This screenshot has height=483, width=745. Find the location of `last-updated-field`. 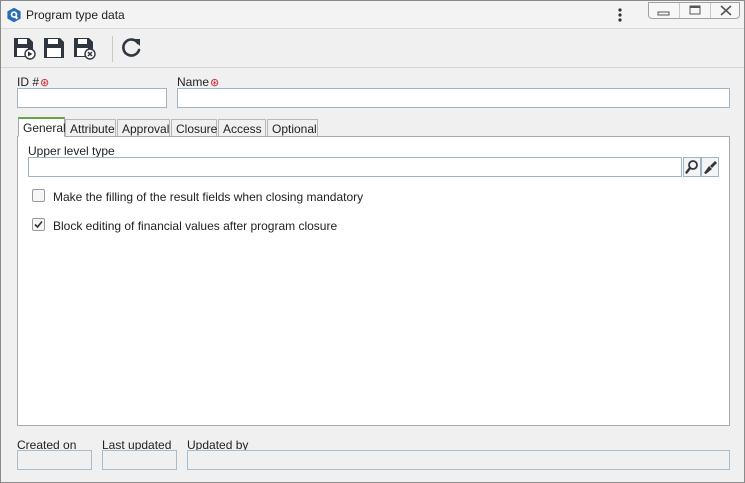

last-updated-field is located at coordinates (139, 460).